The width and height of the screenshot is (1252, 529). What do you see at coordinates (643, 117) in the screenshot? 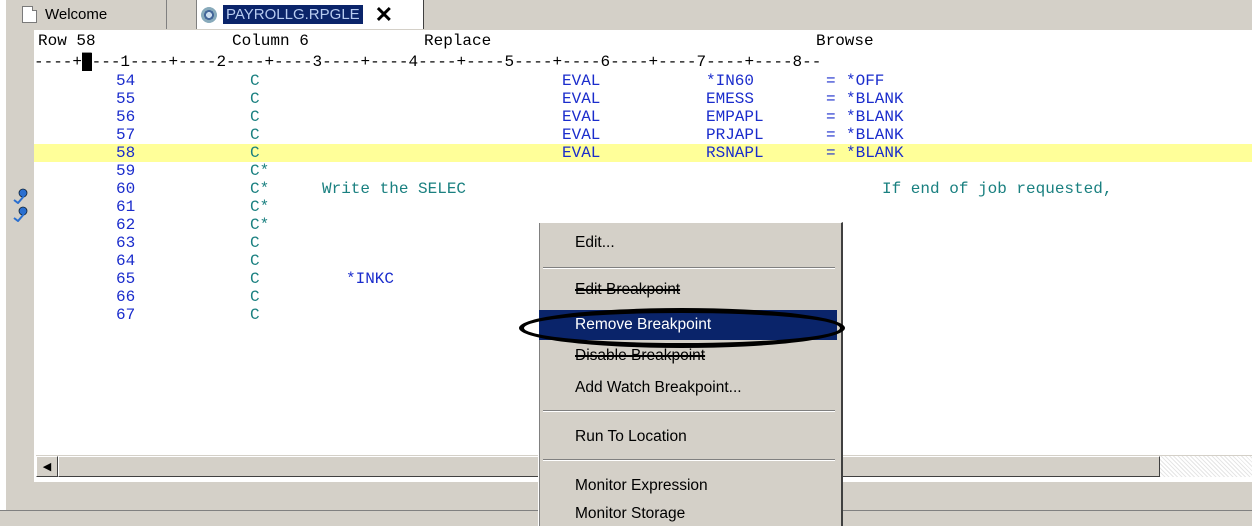
I see `code-line: 56 C EVAL EMPAPL = *BLANK` at bounding box center [643, 117].